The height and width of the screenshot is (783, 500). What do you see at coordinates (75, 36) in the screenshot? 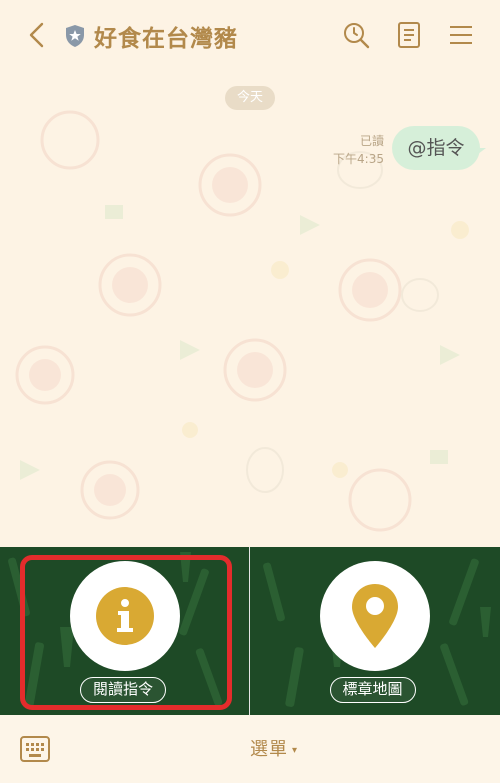
I see `official-shield-icon` at bounding box center [75, 36].